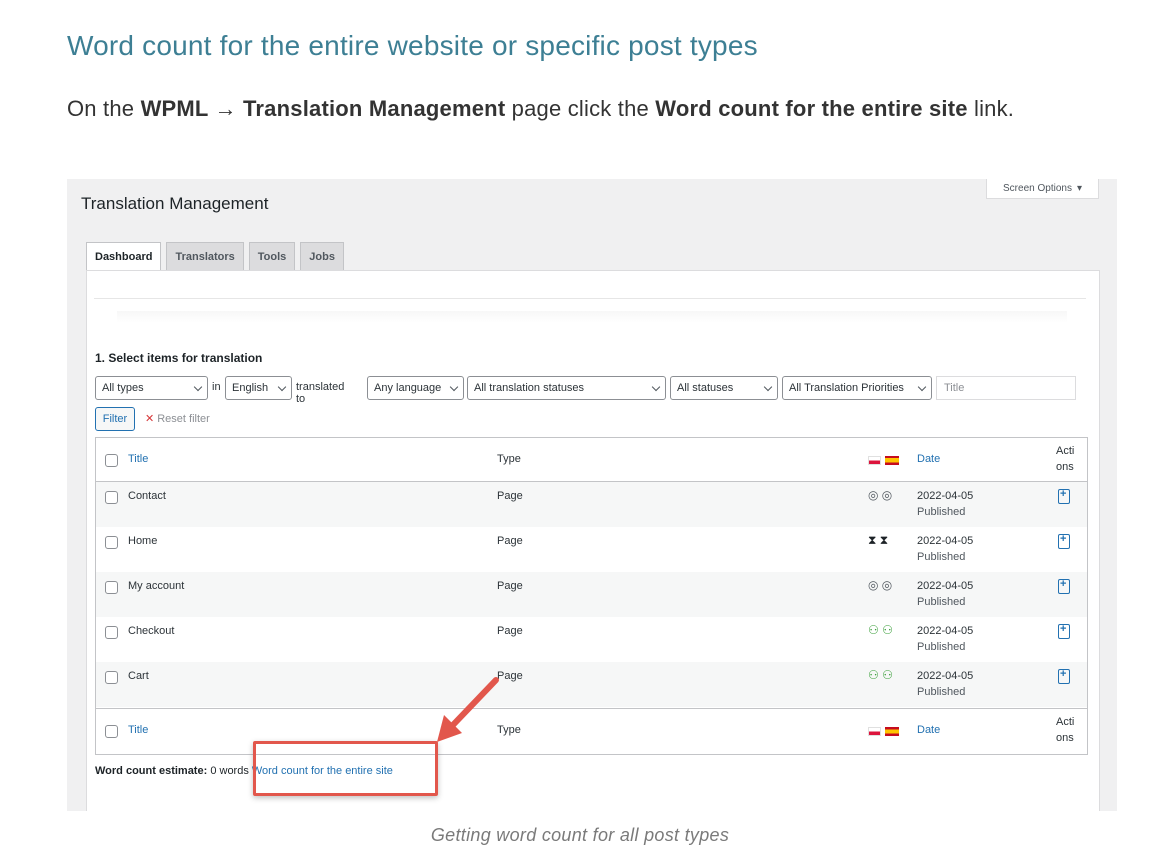  What do you see at coordinates (928, 730) in the screenshot?
I see `date-column-footer: Date` at bounding box center [928, 730].